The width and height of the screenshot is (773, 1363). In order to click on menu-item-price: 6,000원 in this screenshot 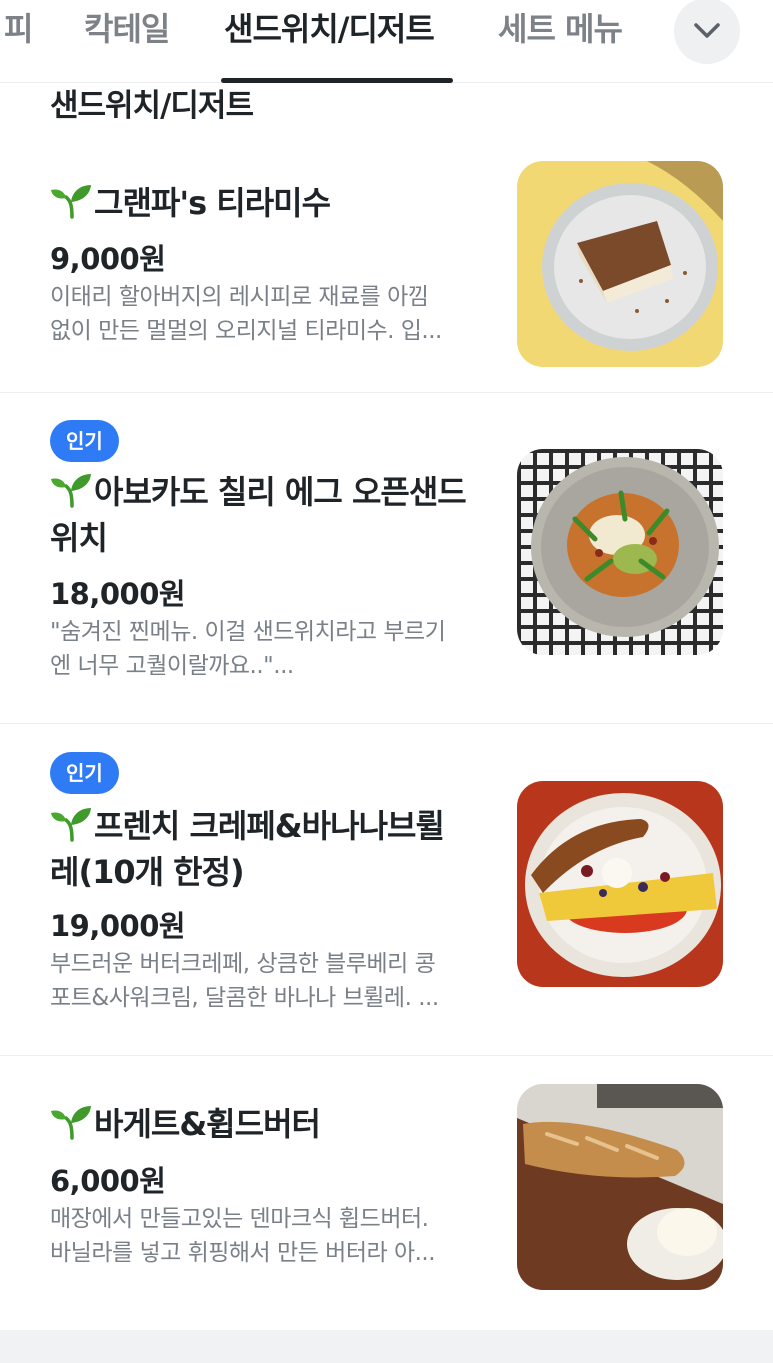, I will do `click(108, 1181)`.